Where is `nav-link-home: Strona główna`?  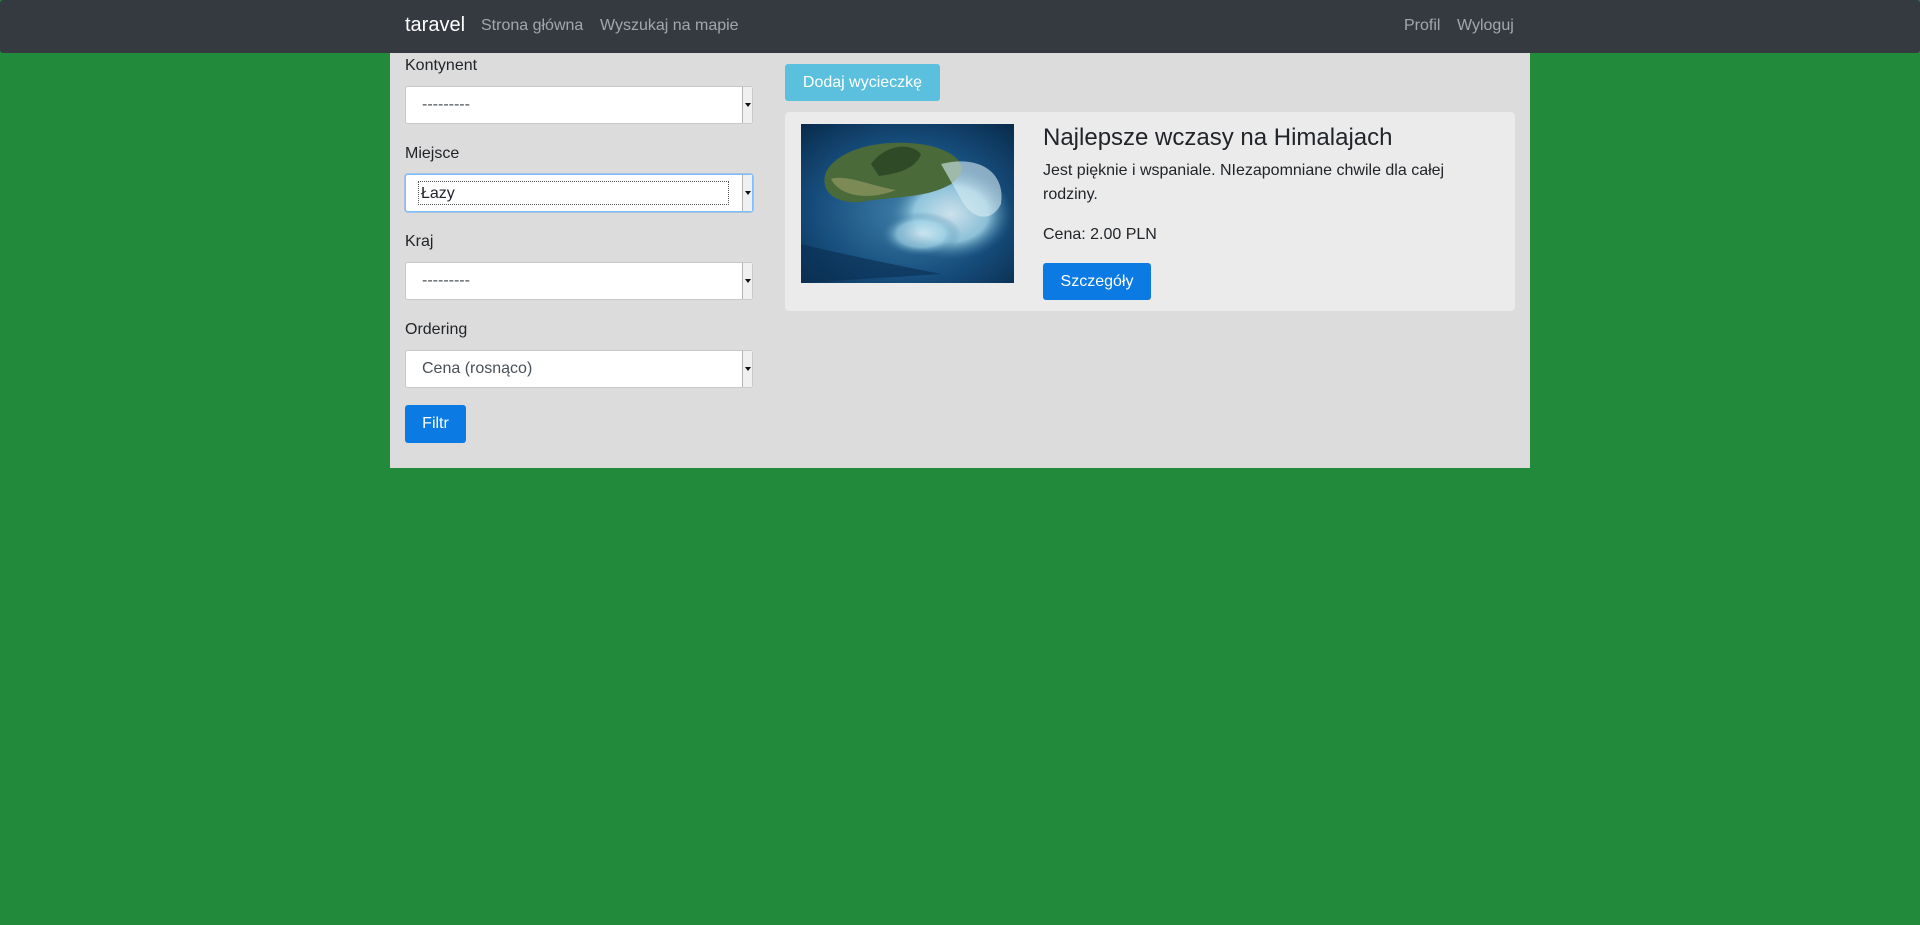 nav-link-home: Strona główna is located at coordinates (532, 26).